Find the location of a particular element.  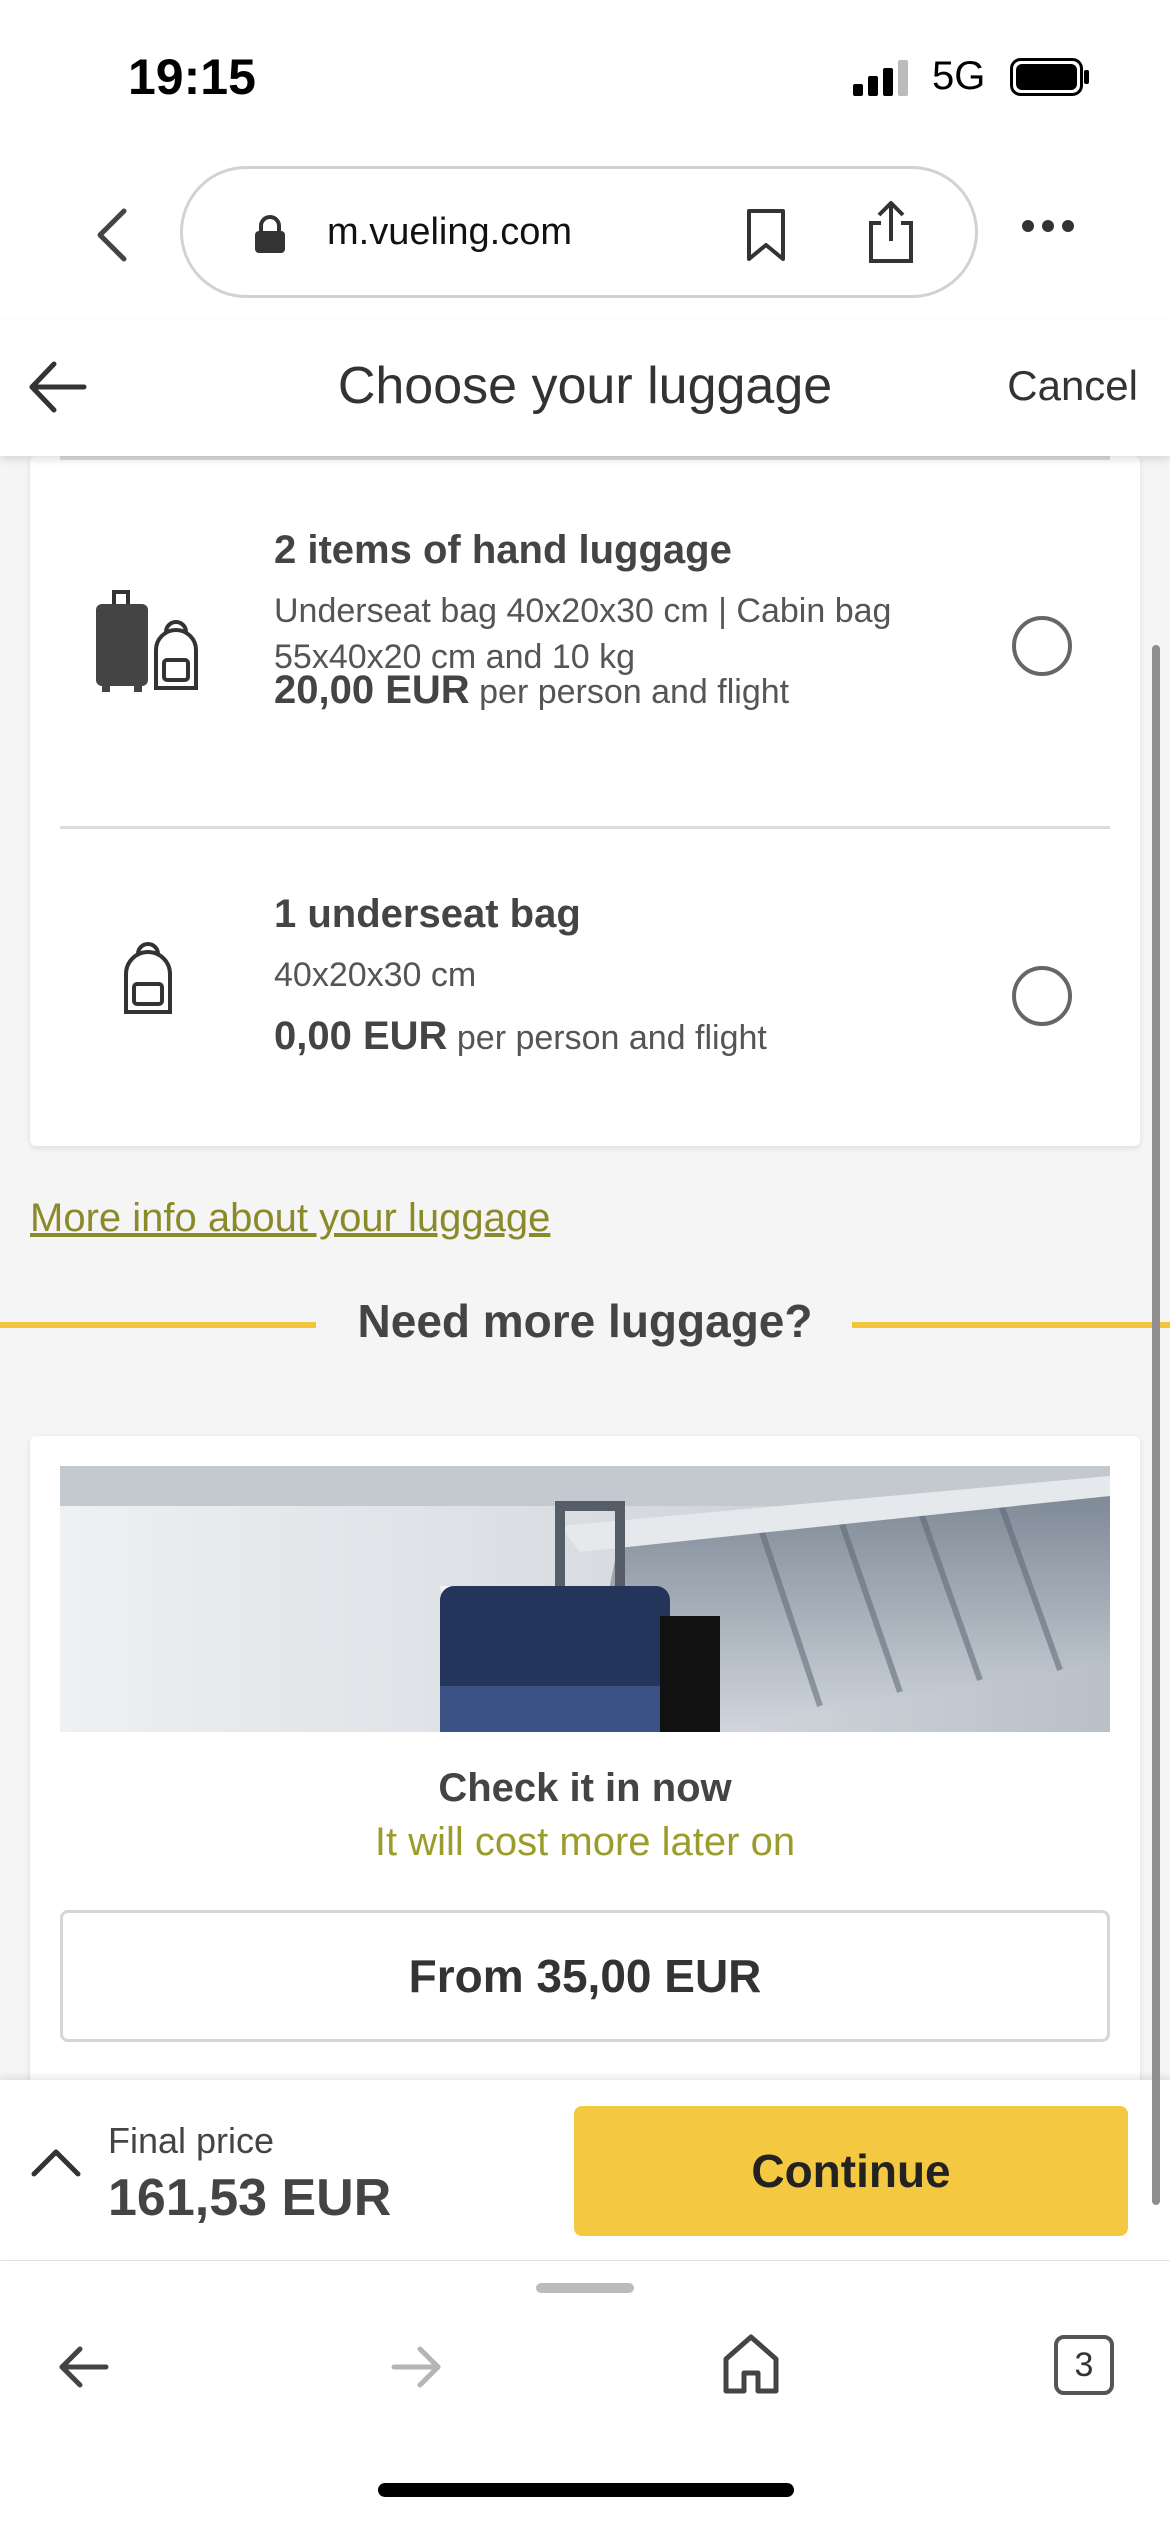

address-bar: m.vueling.com is located at coordinates (579, 232).